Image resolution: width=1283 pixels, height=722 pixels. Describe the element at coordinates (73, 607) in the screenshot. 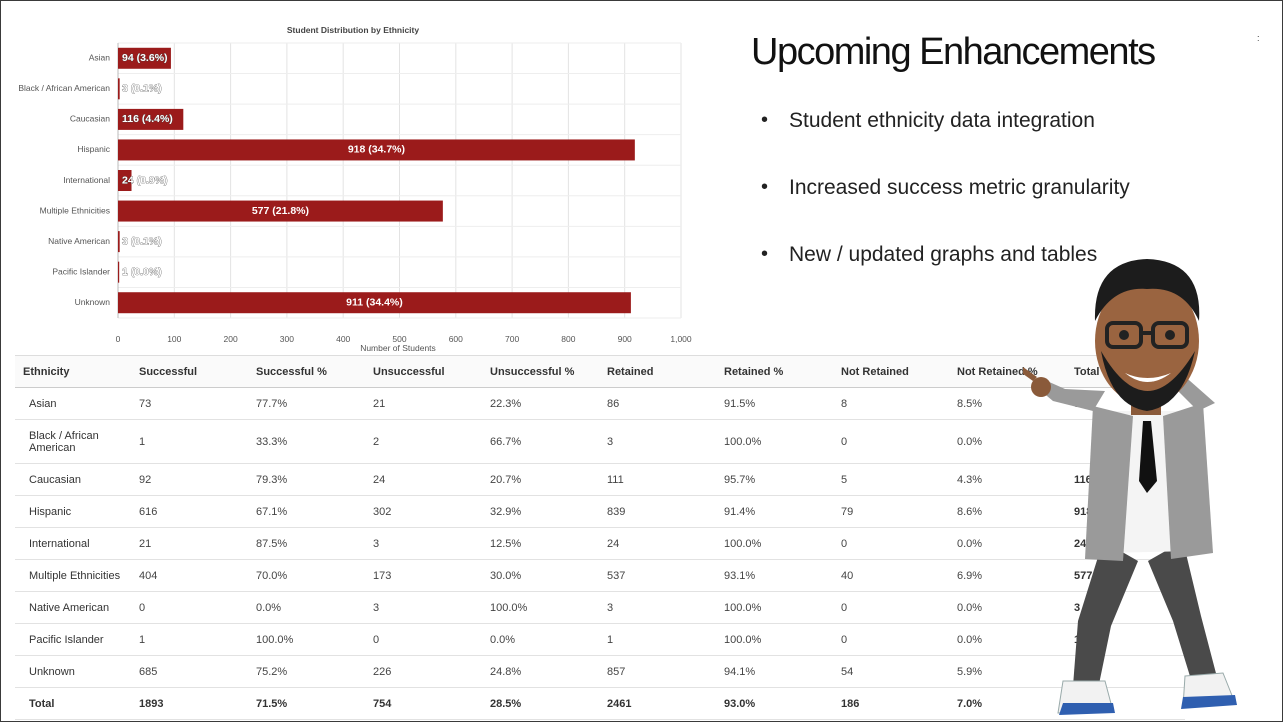

I see `ethnicity-cell: Native American` at that location.